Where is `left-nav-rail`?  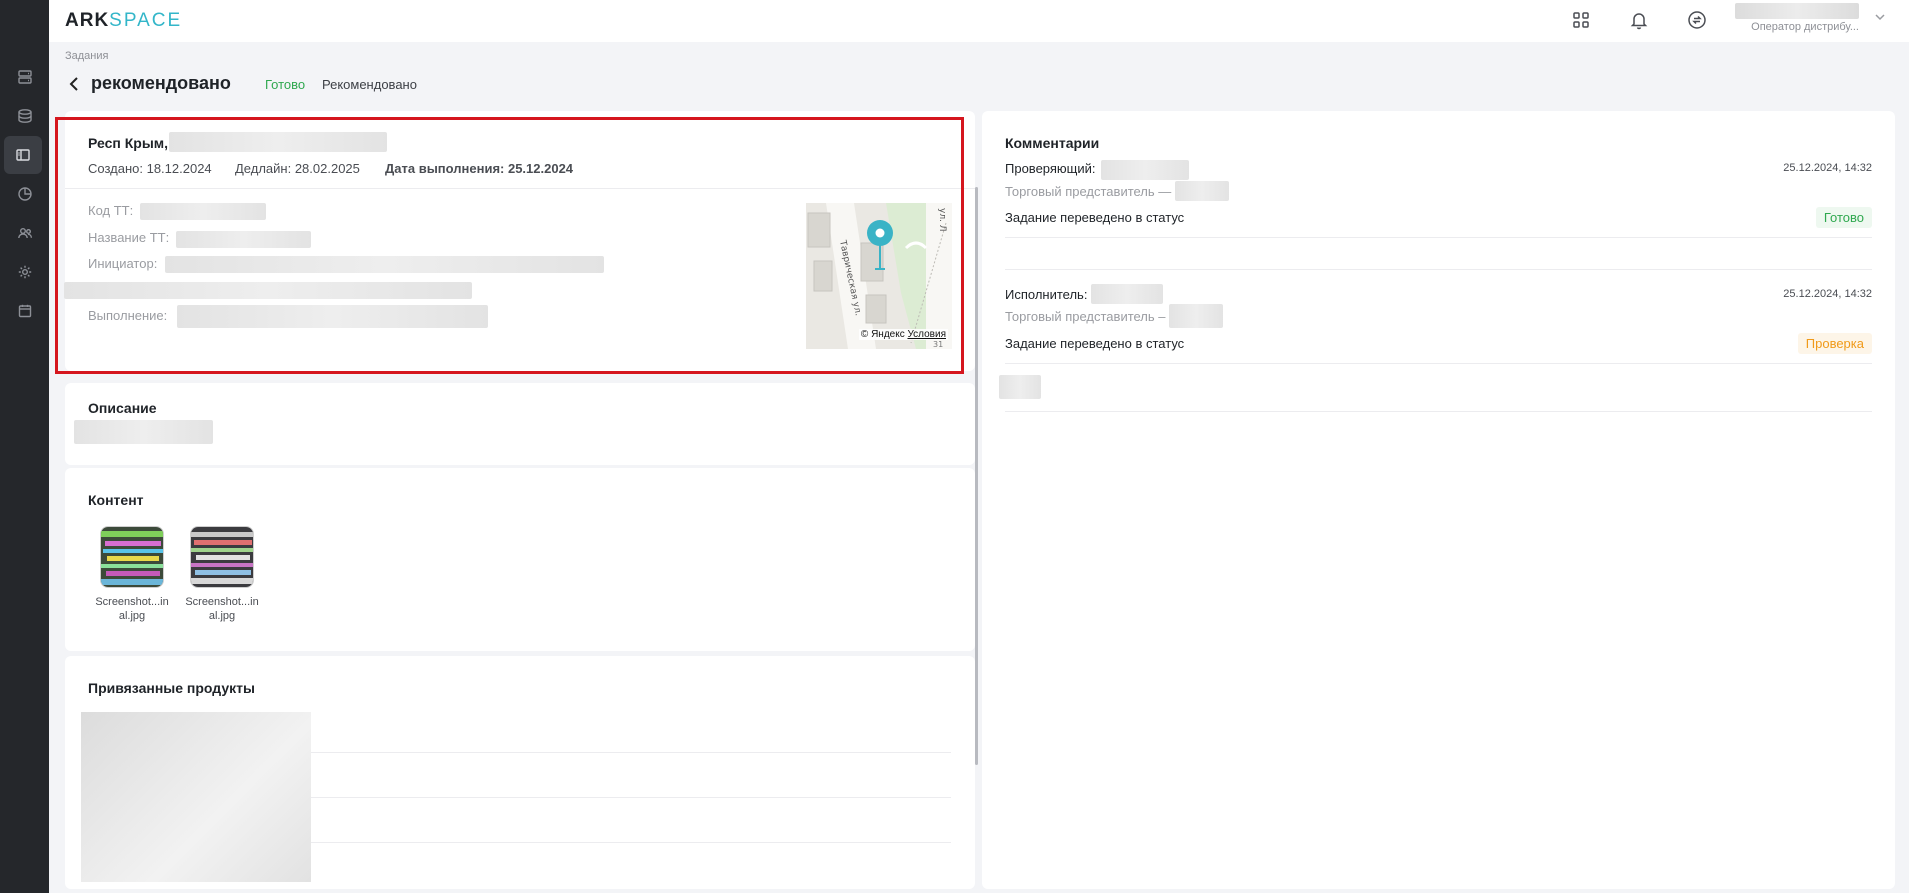 left-nav-rail is located at coordinates (24, 446).